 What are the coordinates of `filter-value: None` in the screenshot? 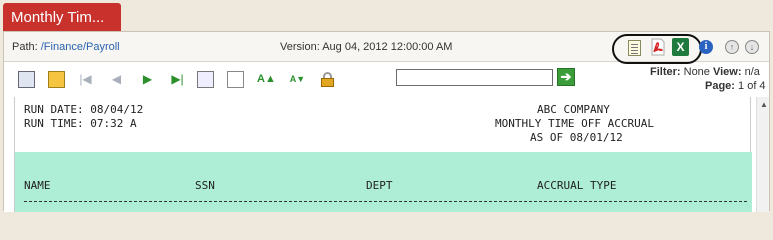 It's located at (696, 72).